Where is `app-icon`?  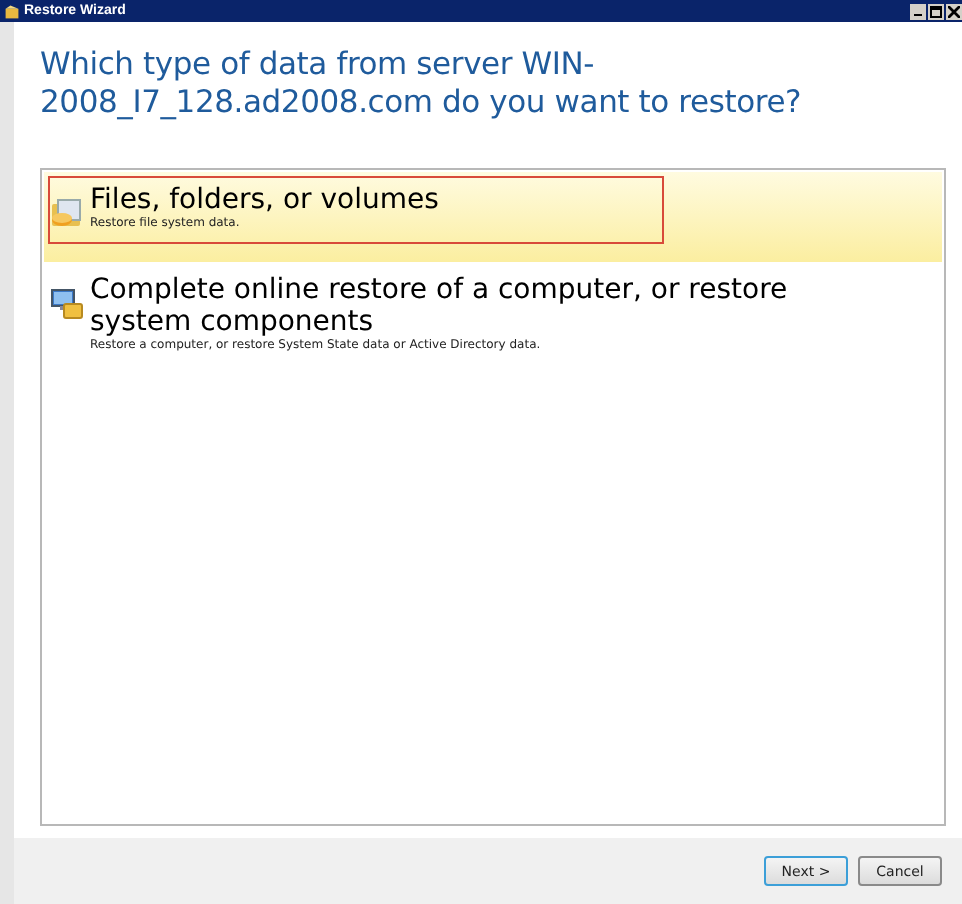
app-icon is located at coordinates (12, 11).